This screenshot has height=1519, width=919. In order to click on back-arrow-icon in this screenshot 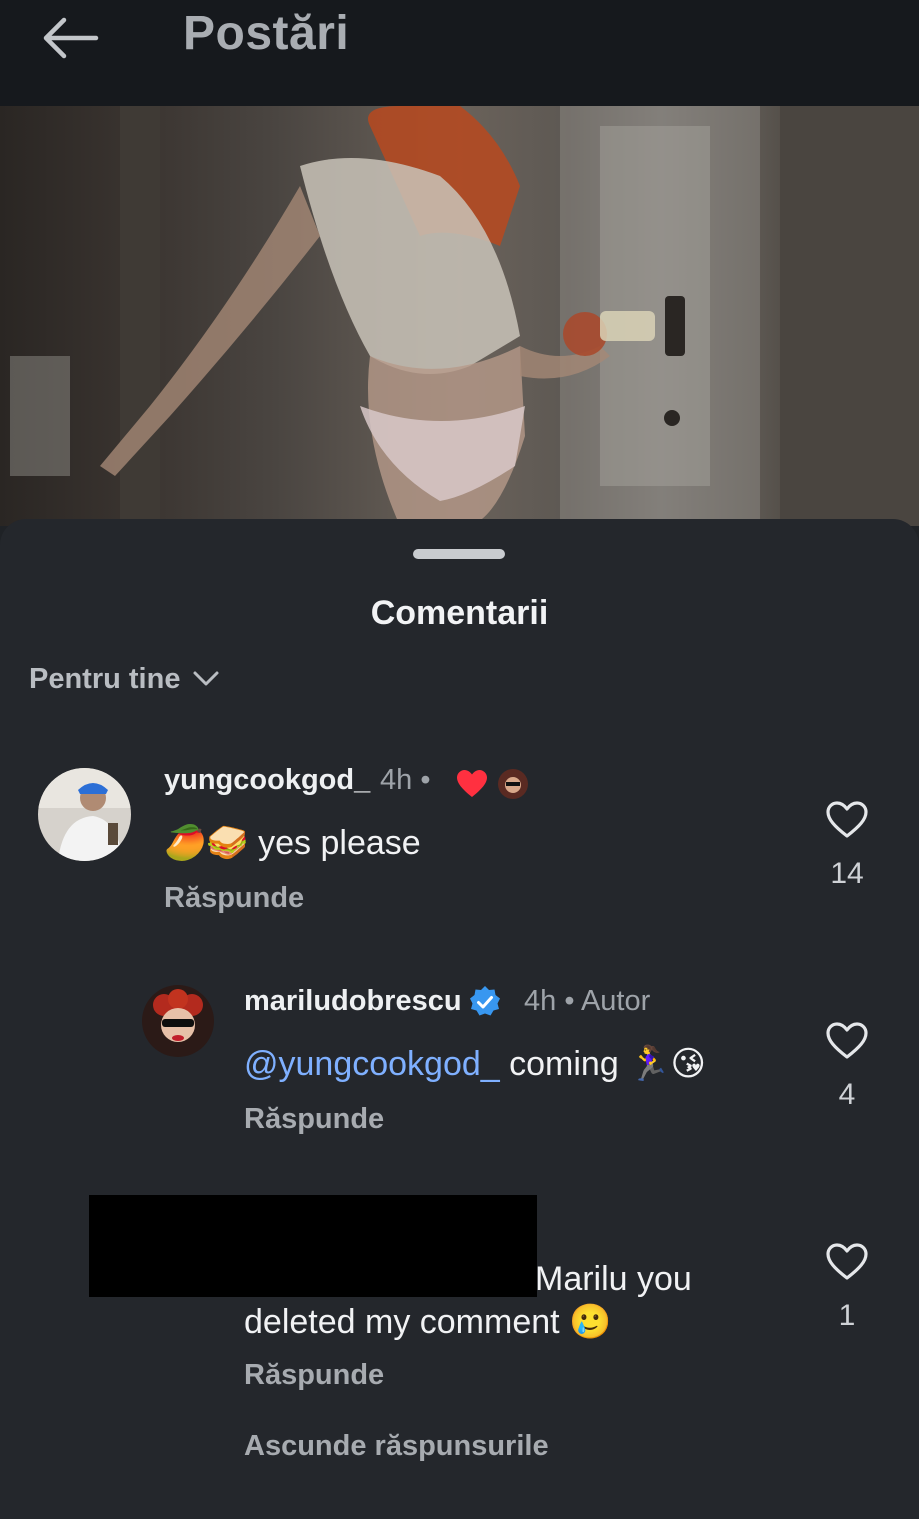, I will do `click(70, 38)`.